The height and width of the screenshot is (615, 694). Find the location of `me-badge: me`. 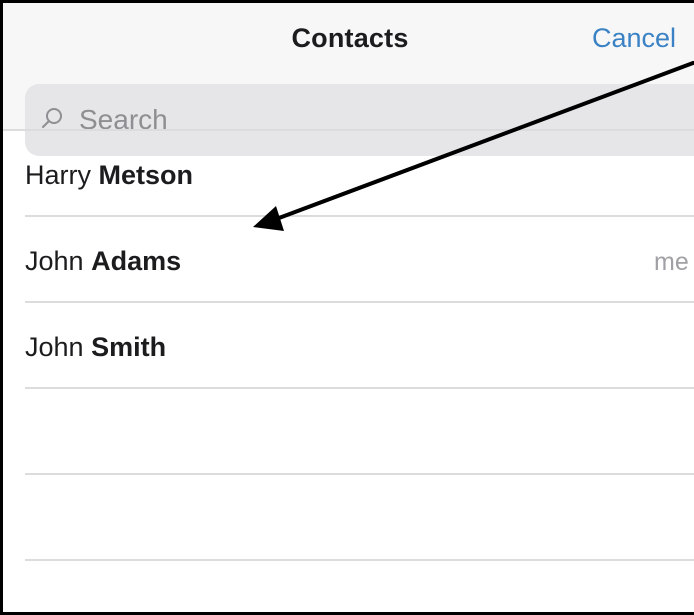

me-badge: me is located at coordinates (671, 262).